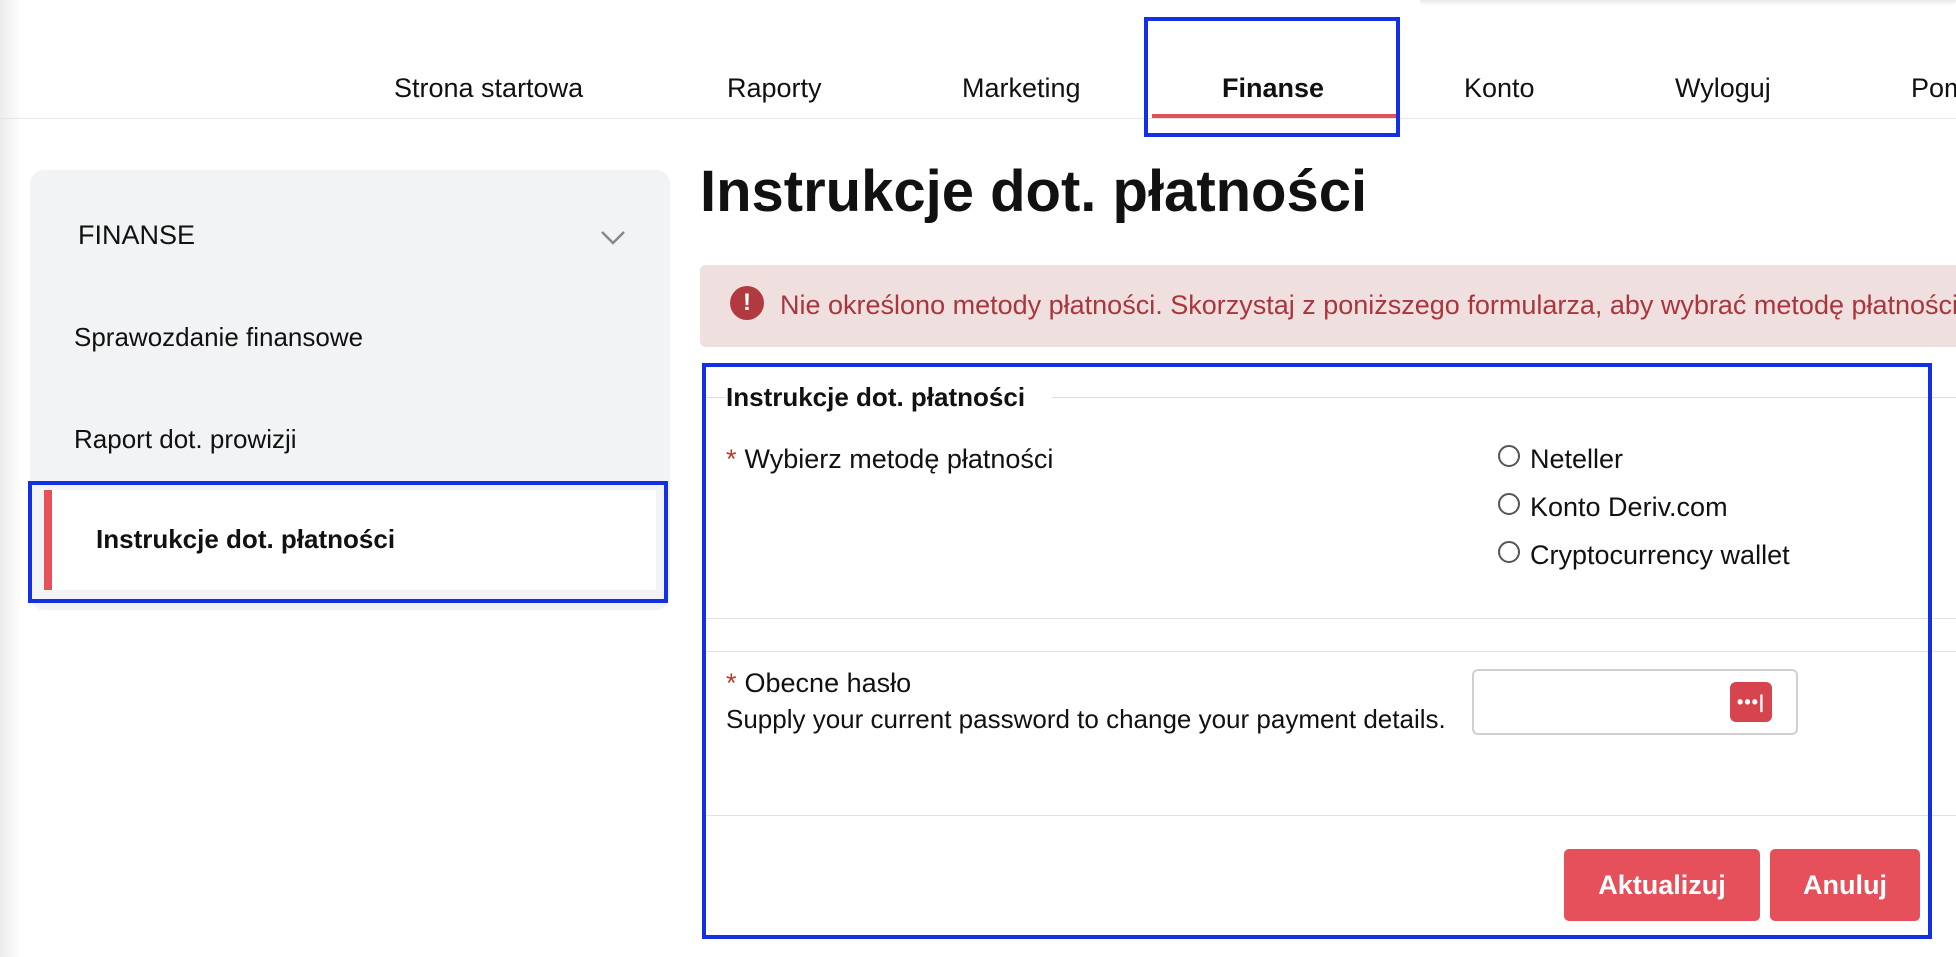 Image resolution: width=1956 pixels, height=957 pixels. I want to click on nav-item-help: Pom, so click(1933, 88).